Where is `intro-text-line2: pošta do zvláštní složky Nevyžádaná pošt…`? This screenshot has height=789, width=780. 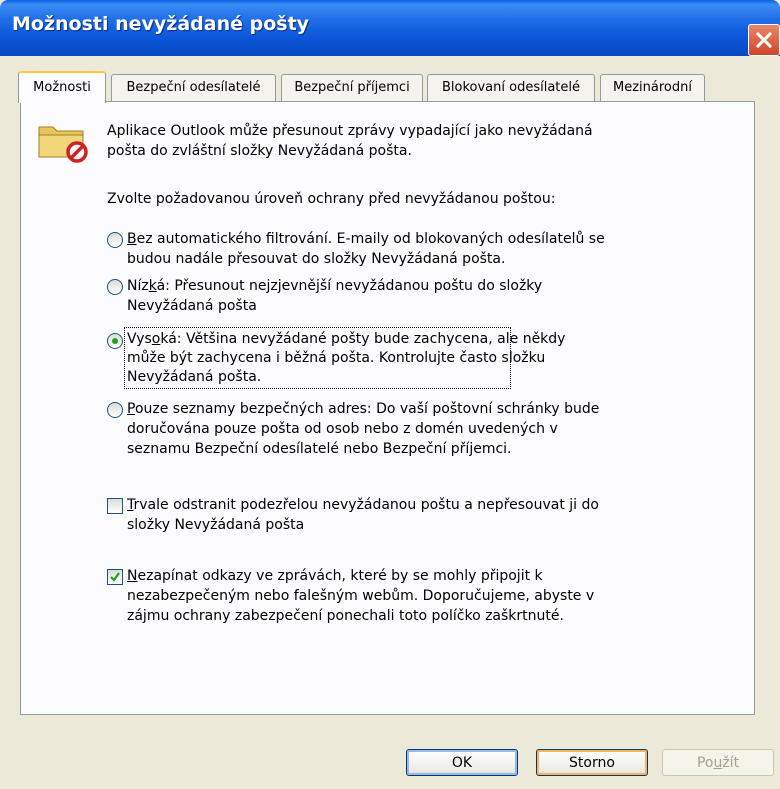 intro-text-line2: pošta do zvláštní složky Nevyžádaná pošt… is located at coordinates (259, 151).